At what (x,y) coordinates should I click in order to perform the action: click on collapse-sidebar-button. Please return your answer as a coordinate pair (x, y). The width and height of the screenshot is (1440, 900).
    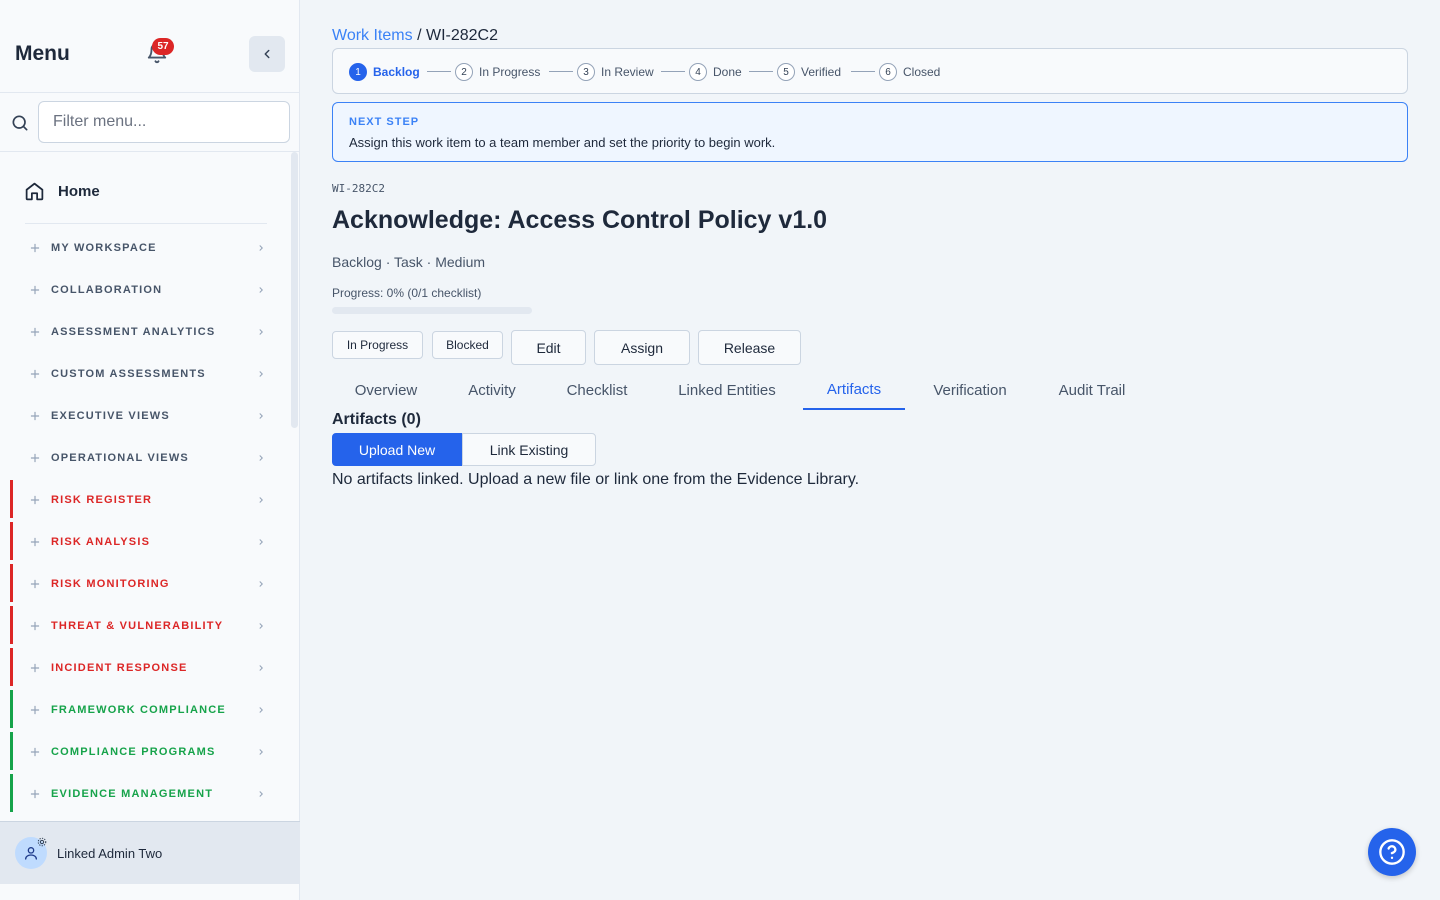
    Looking at the image, I should click on (267, 54).